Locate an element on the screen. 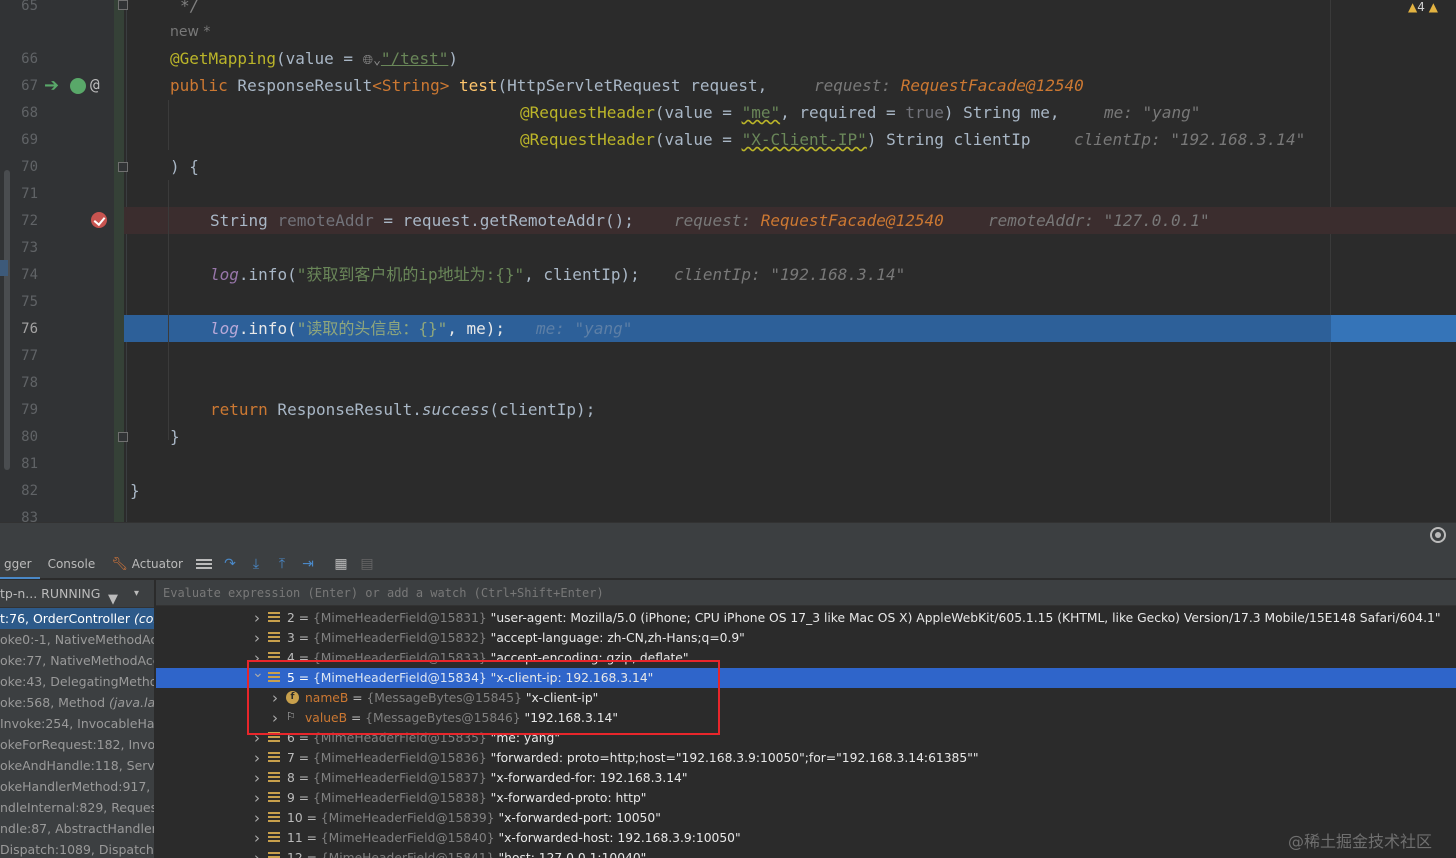 The height and width of the screenshot is (858, 1456). code-comment: */ is located at coordinates (190, 7).